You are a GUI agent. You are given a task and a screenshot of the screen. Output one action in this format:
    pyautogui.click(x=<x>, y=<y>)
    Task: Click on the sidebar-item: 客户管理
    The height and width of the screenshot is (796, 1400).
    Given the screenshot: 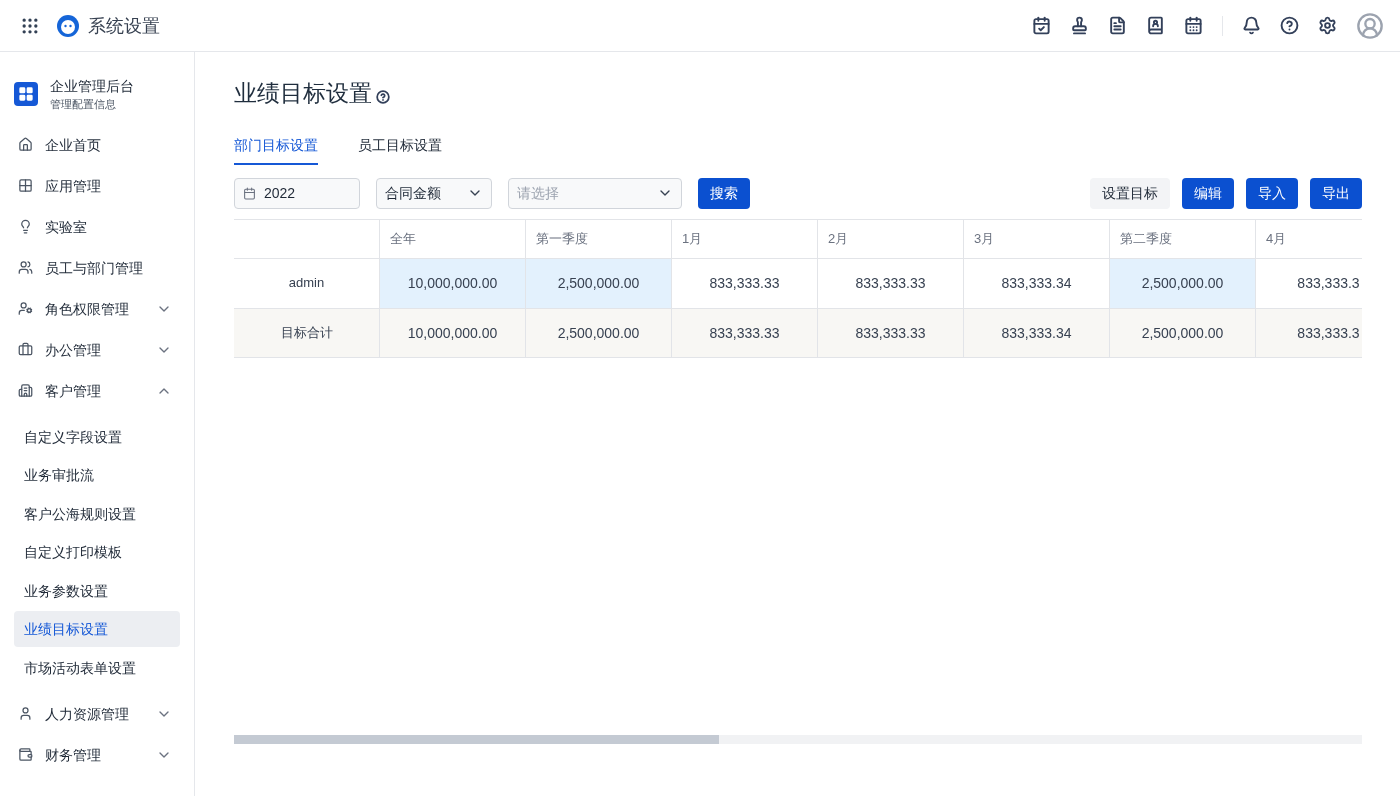 What is the action you would take?
    pyautogui.click(x=97, y=390)
    